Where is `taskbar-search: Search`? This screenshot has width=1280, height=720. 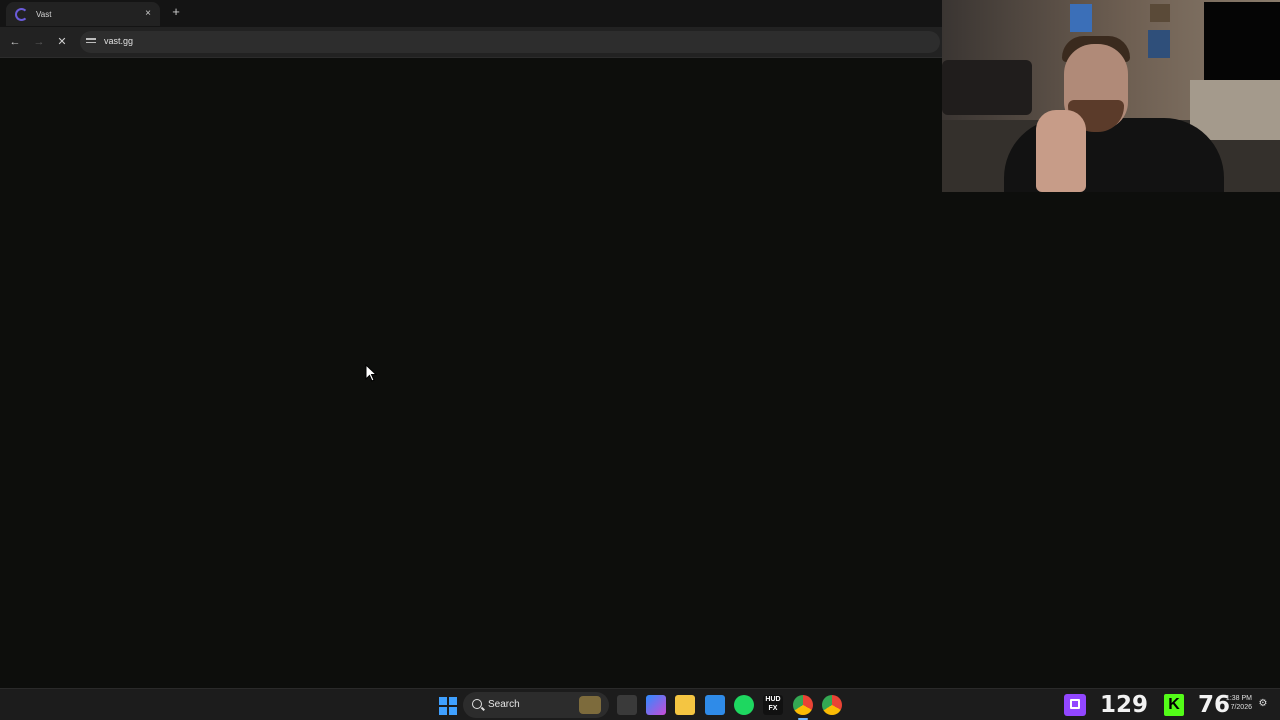
taskbar-search: Search is located at coordinates (536, 705).